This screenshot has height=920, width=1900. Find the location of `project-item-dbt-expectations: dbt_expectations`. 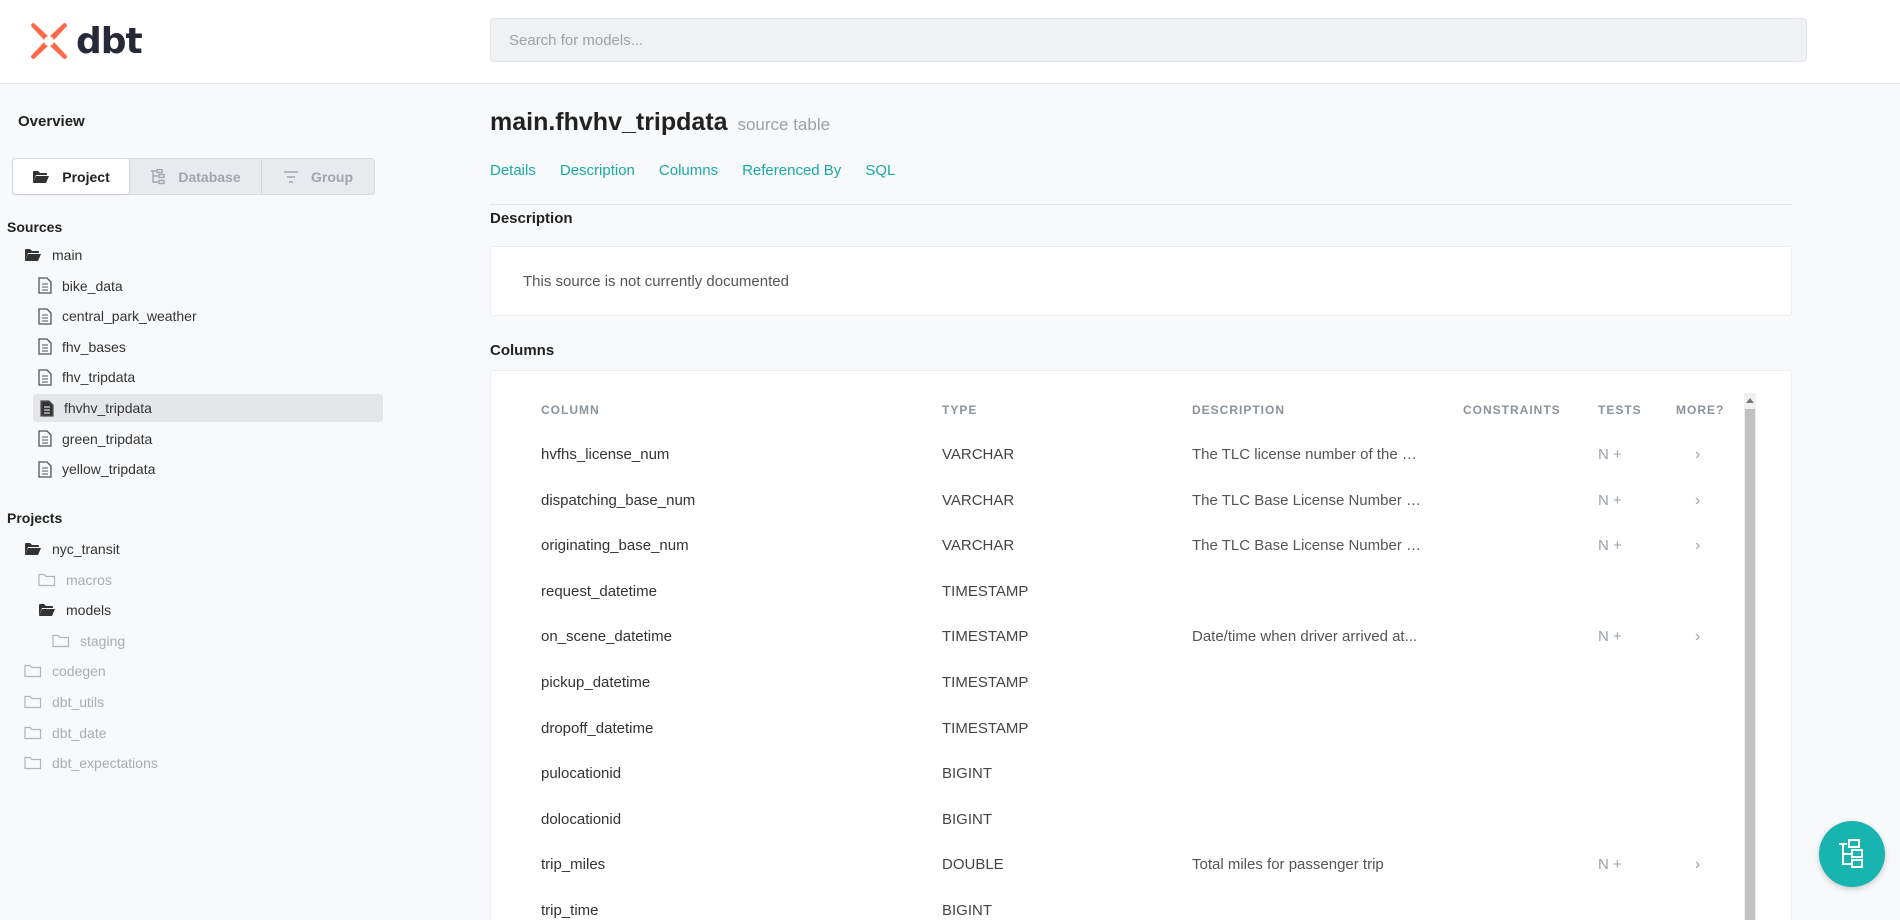

project-item-dbt-expectations: dbt_expectations is located at coordinates (91, 763).